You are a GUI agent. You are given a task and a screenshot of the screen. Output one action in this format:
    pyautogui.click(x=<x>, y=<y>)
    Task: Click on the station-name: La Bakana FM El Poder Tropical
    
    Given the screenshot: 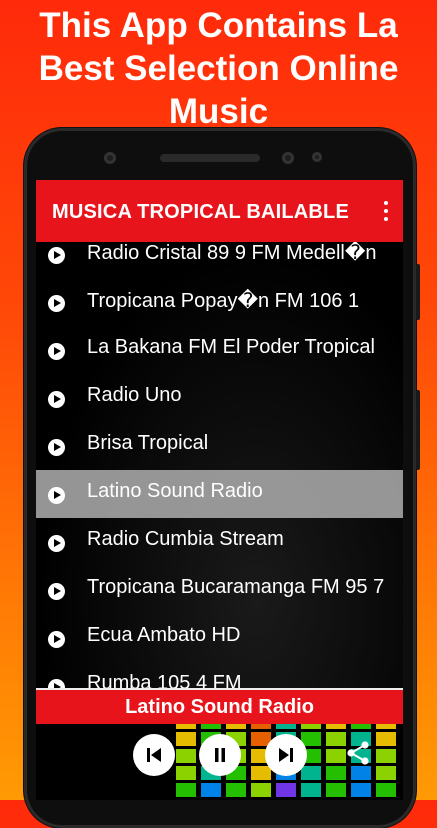 What is the action you would take?
    pyautogui.click(x=231, y=347)
    